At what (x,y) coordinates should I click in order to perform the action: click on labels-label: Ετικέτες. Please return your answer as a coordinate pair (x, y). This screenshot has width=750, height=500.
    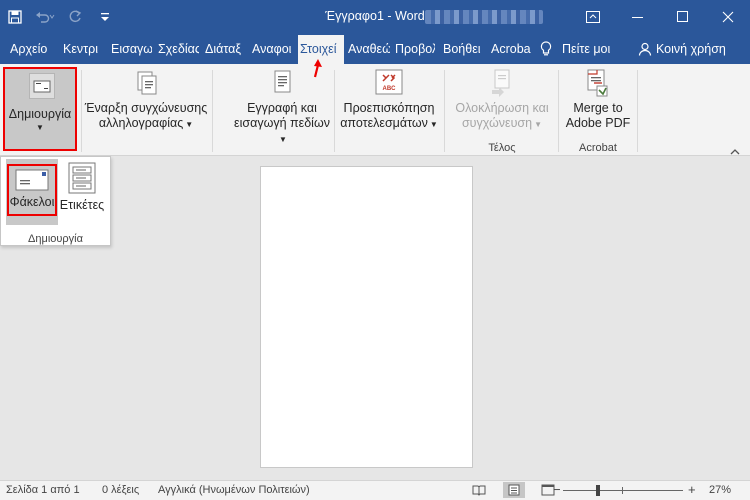
    Looking at the image, I should click on (82, 205).